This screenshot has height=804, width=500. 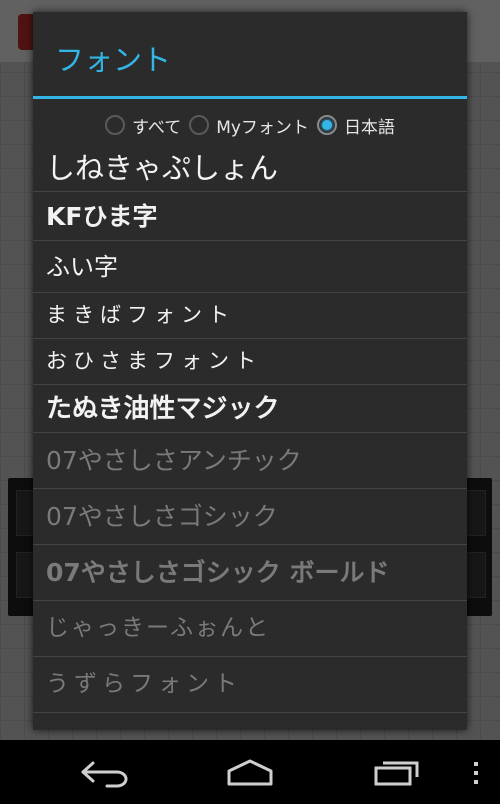 I want to click on font-item-shinecaption: しねきゃぷしょん, so click(x=250, y=169).